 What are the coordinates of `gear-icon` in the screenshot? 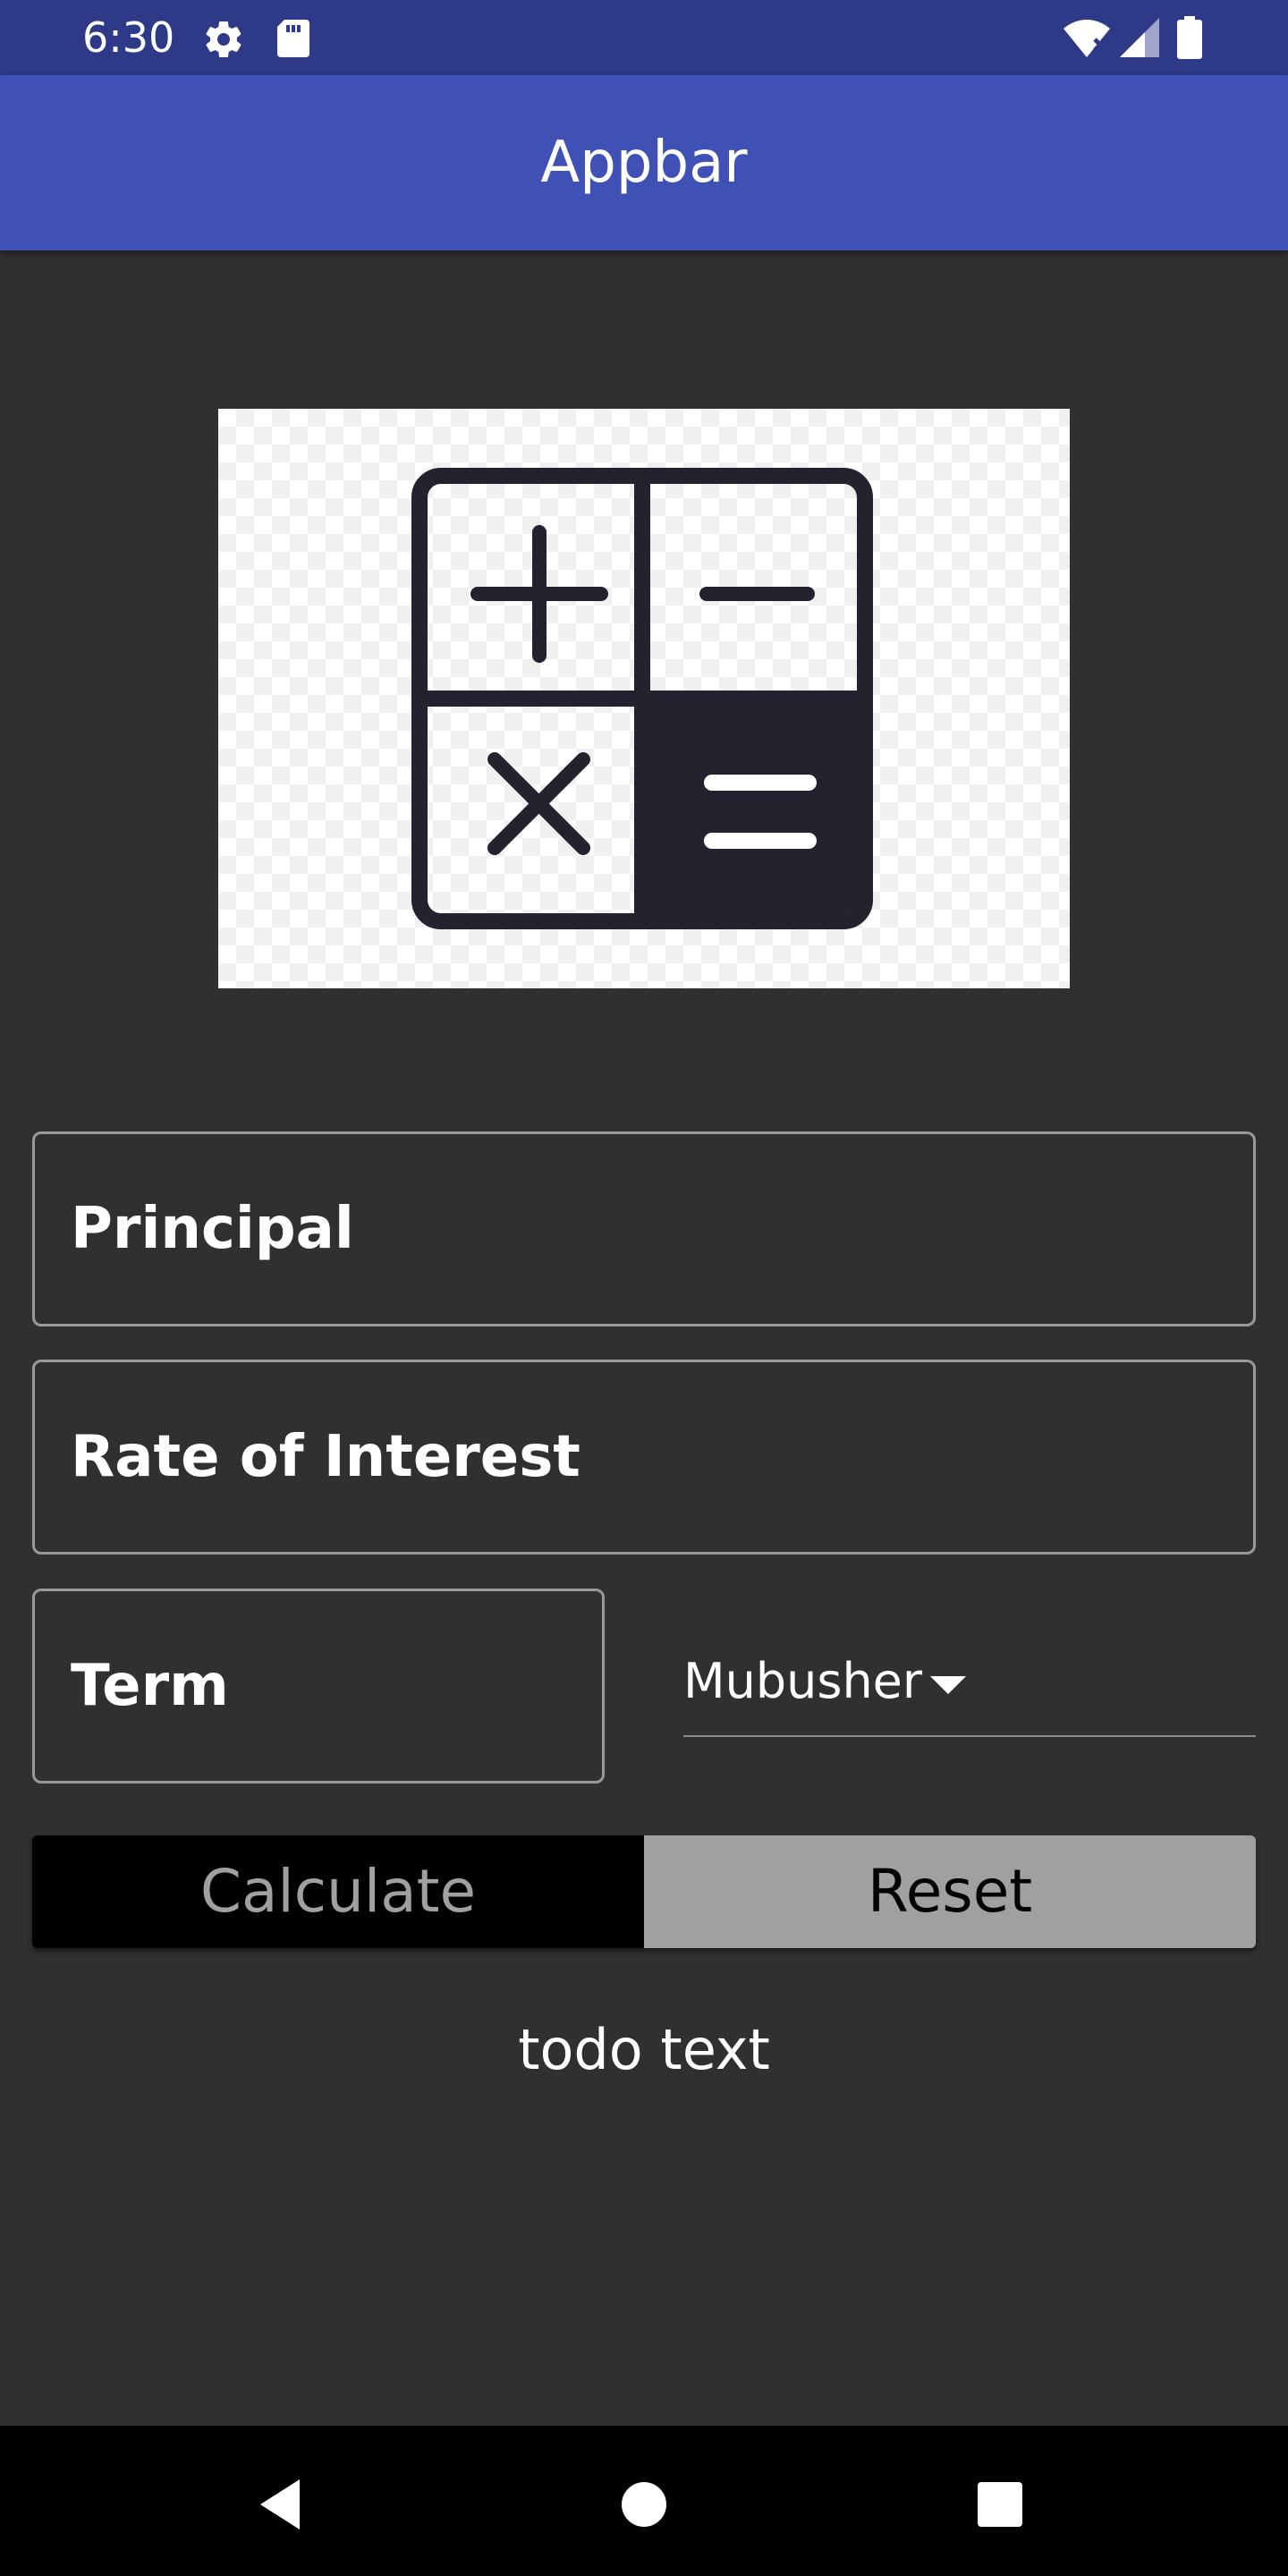 It's located at (224, 39).